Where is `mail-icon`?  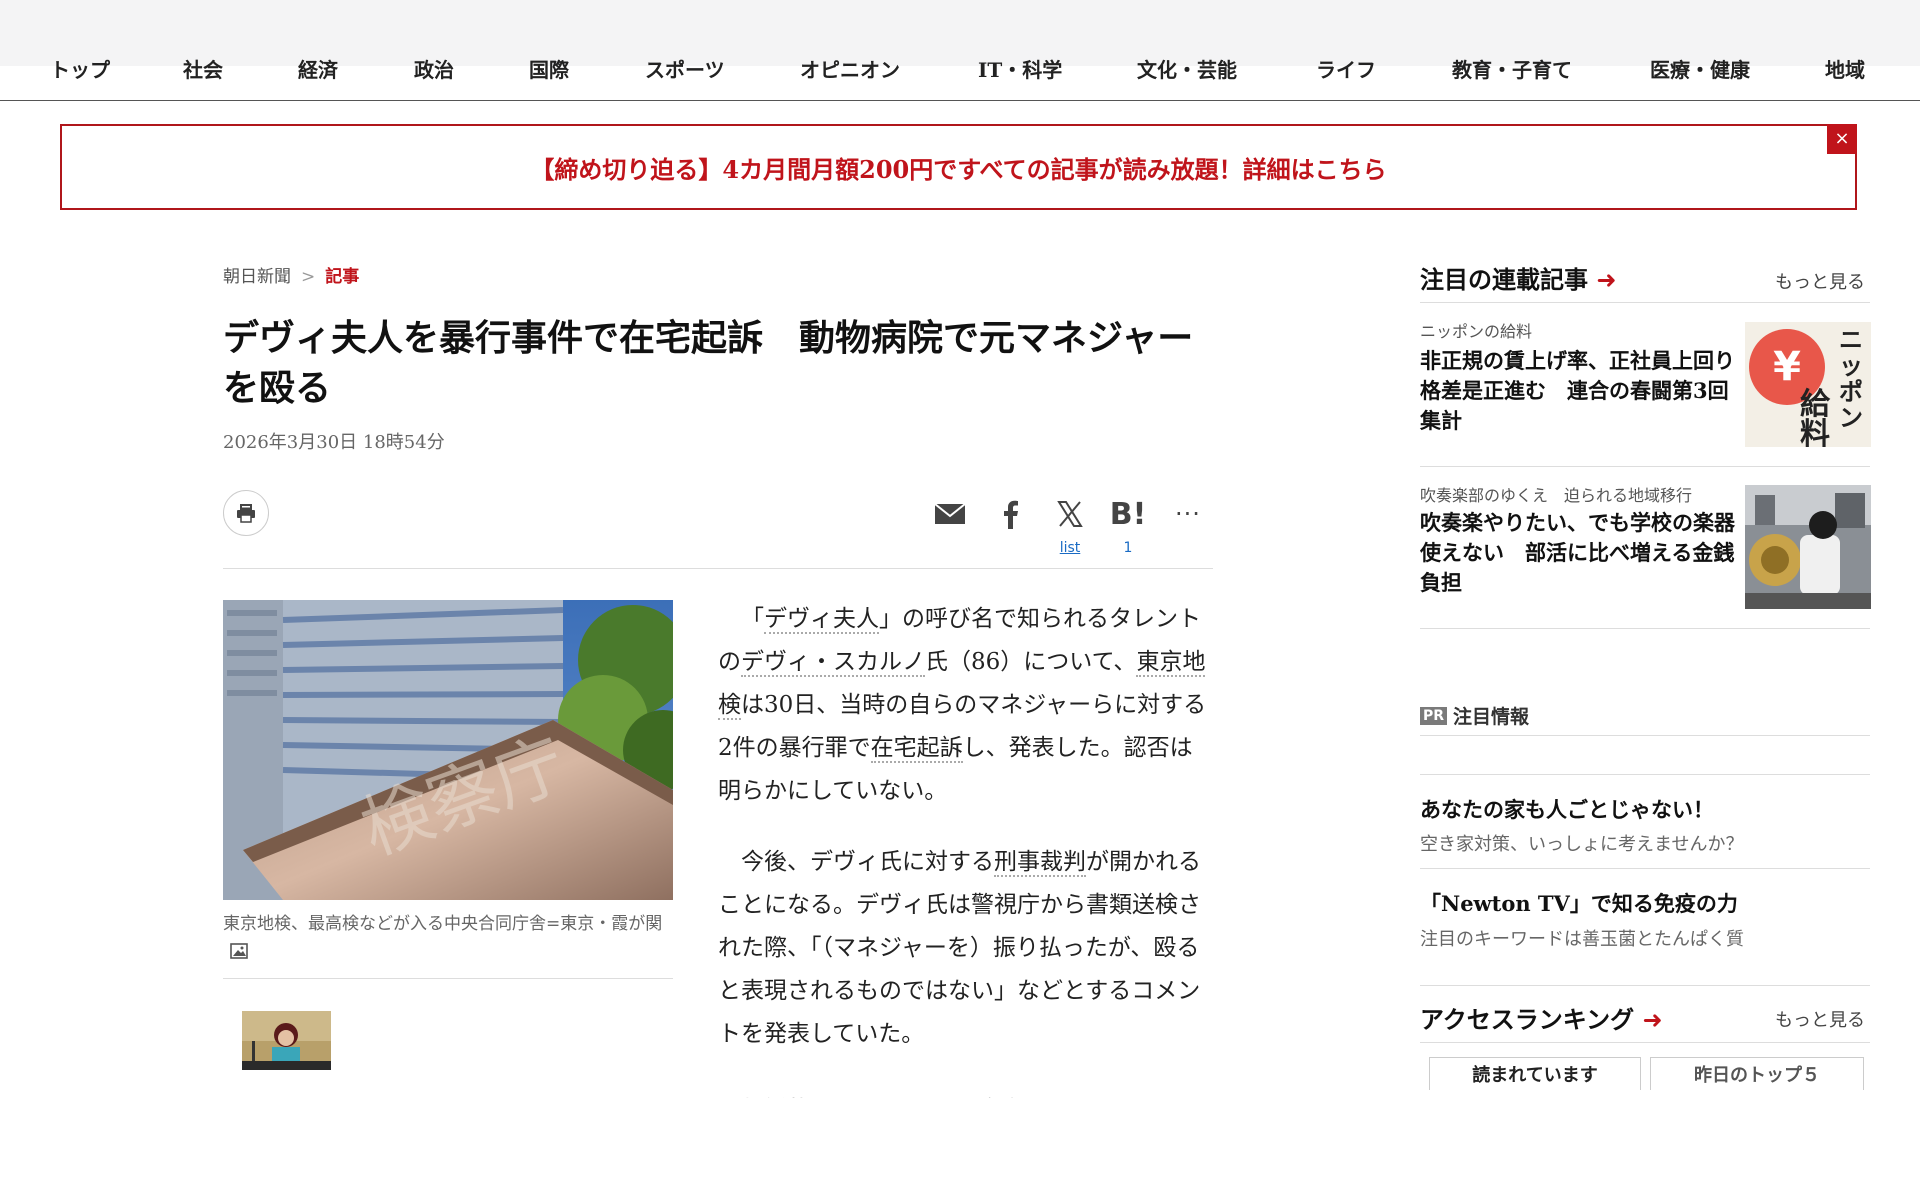 mail-icon is located at coordinates (950, 513).